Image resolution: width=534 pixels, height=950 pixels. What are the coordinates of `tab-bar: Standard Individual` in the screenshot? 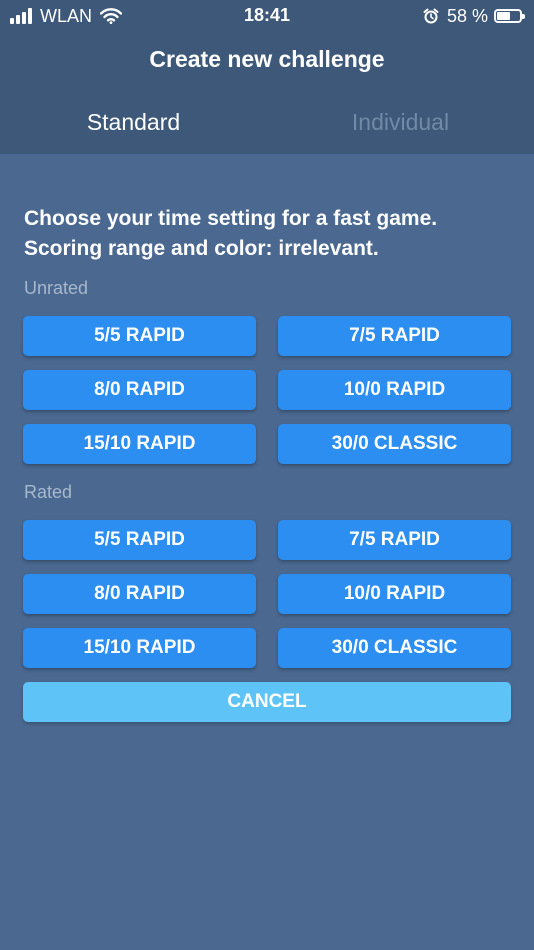 It's located at (267, 124).